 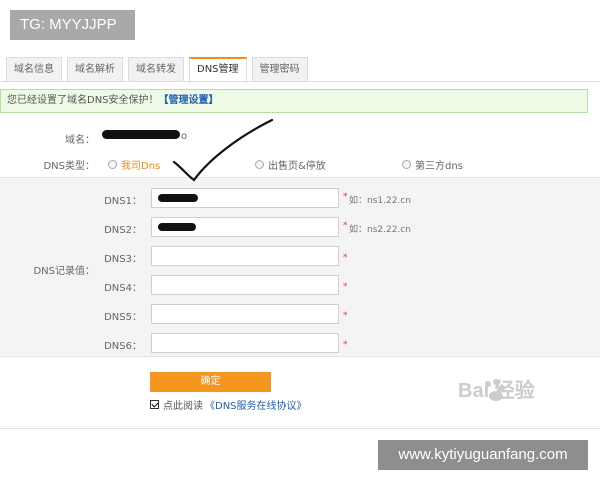 What do you see at coordinates (223, 150) in the screenshot?
I see `handwritten-checkmark-icon` at bounding box center [223, 150].